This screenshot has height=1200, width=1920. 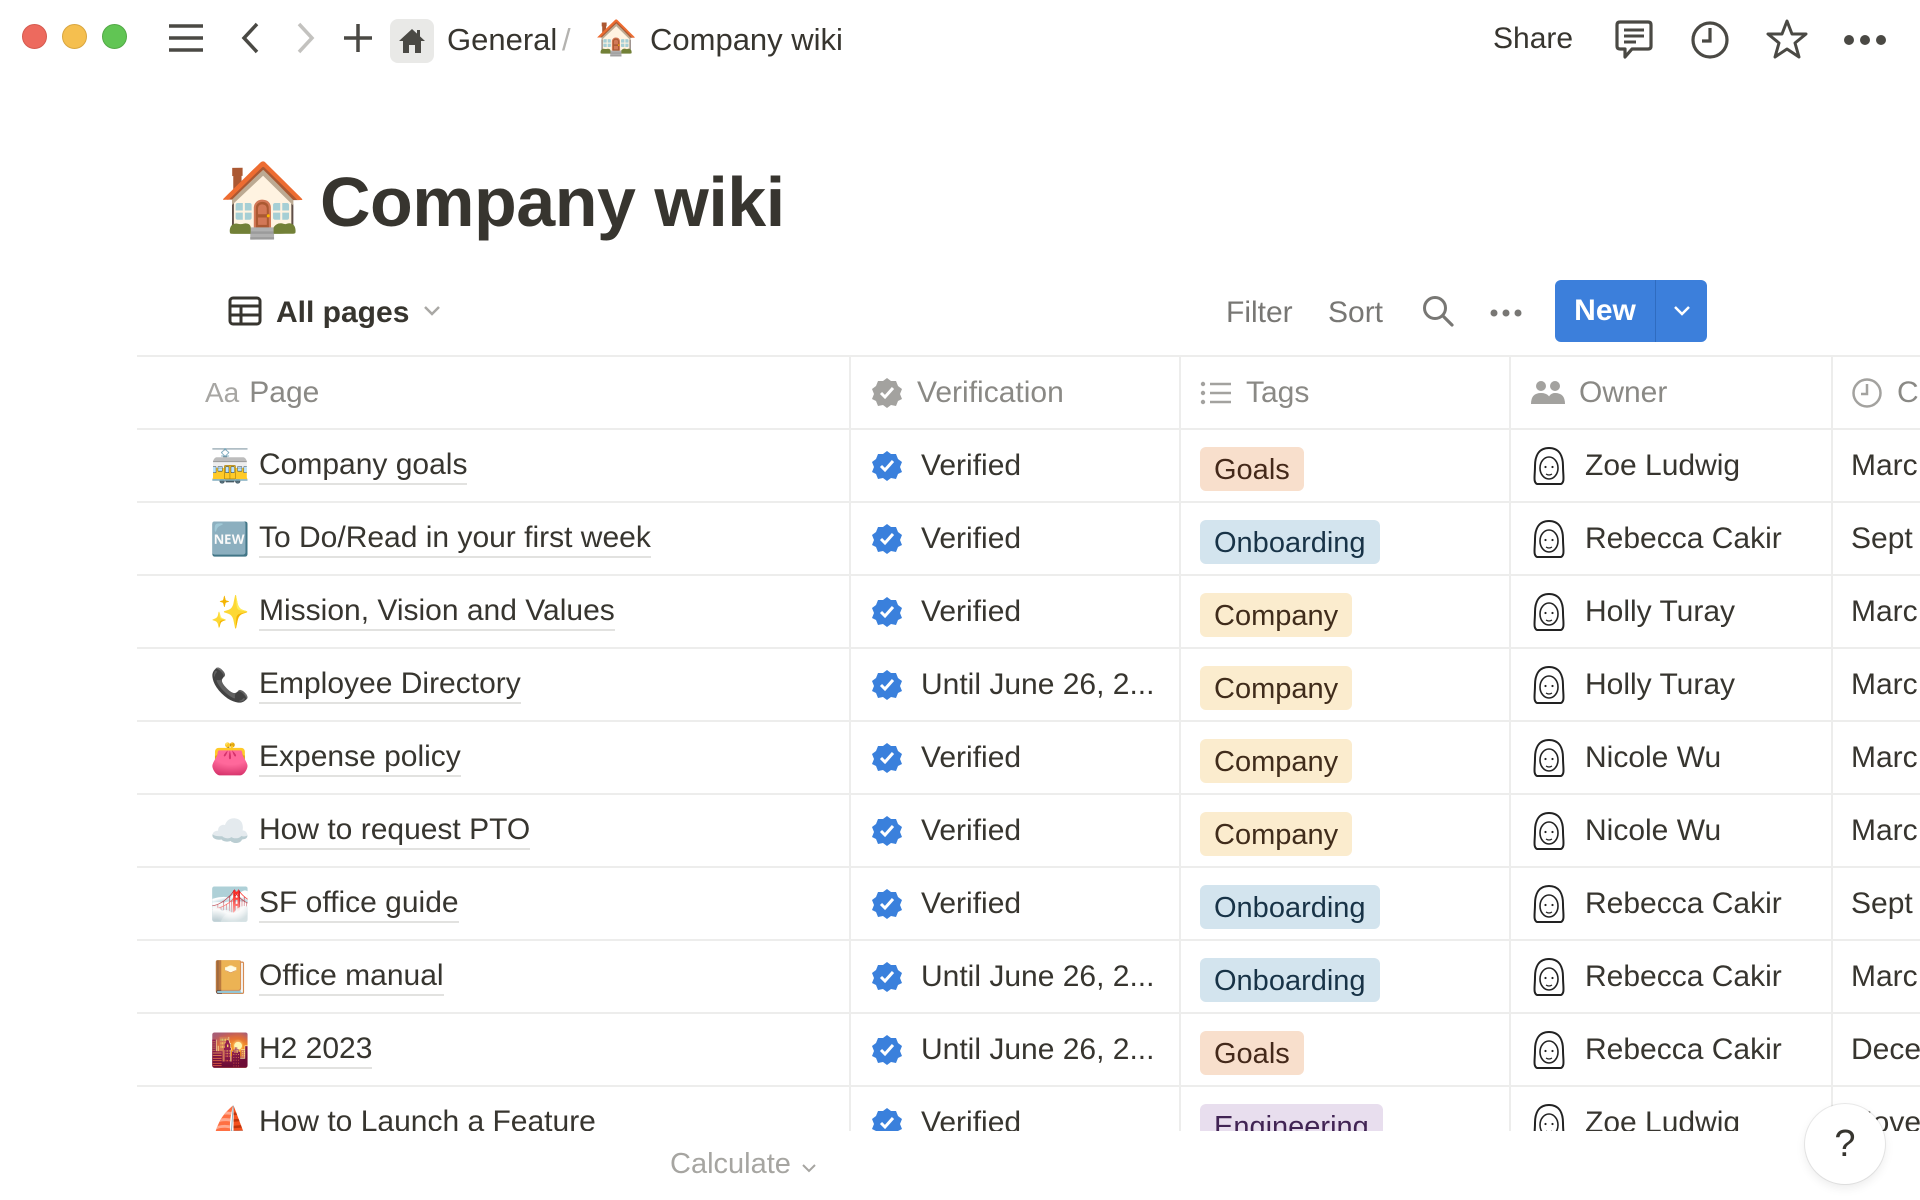 I want to click on calculate-button: Calculate, so click(x=743, y=1164).